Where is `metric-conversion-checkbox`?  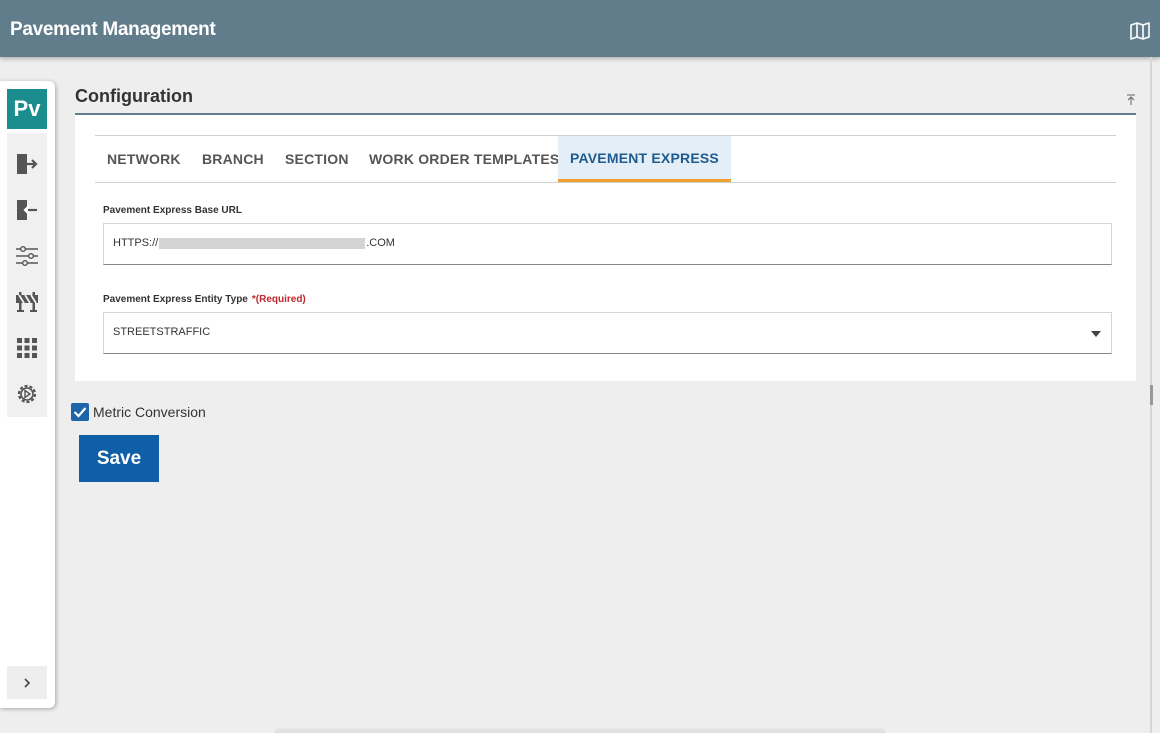
metric-conversion-checkbox is located at coordinates (80, 411).